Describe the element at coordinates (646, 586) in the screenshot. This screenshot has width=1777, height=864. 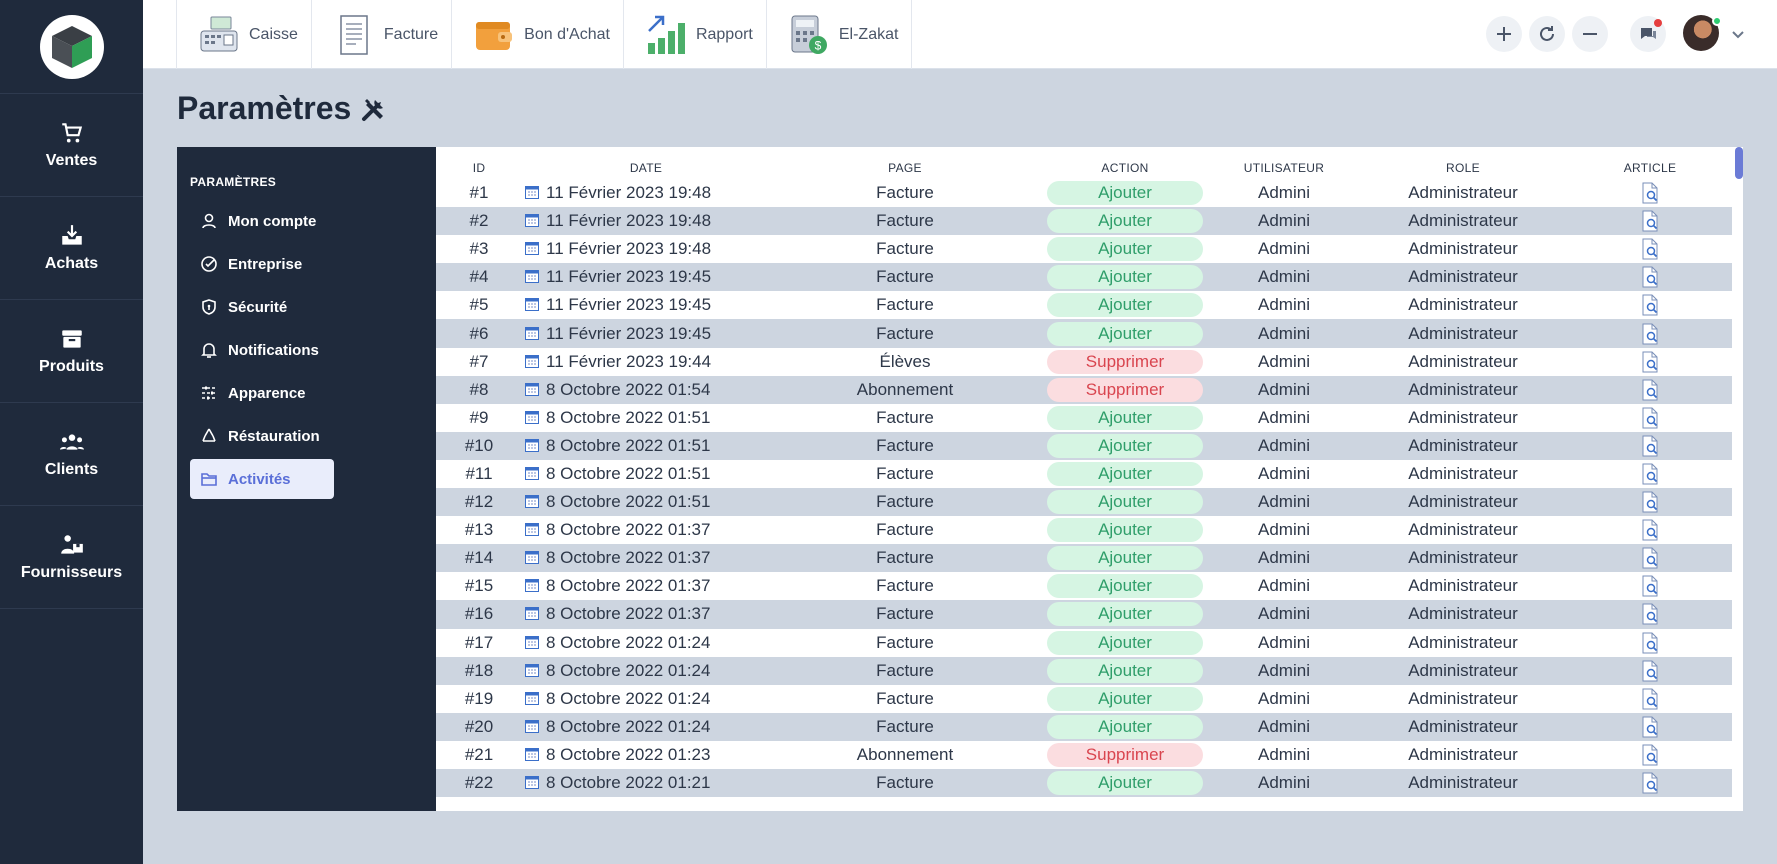
I see `cell-date: 8 Octobre 2022 01:37` at that location.